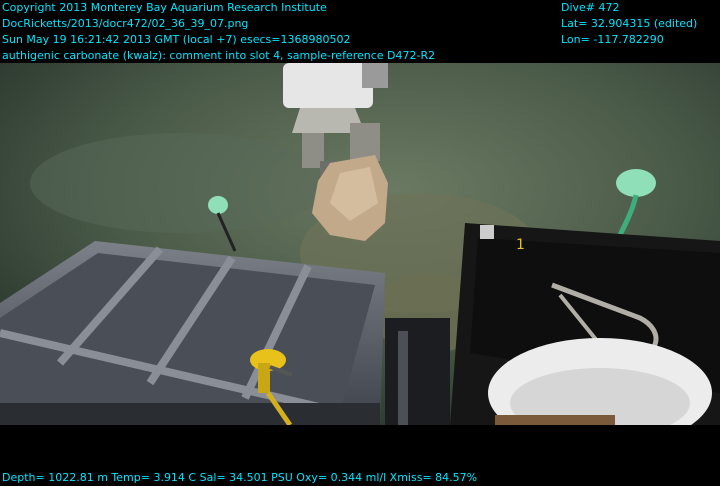 This screenshot has width=720, height=486. What do you see at coordinates (180, 183) in the screenshot?
I see `sediment-patch` at bounding box center [180, 183].